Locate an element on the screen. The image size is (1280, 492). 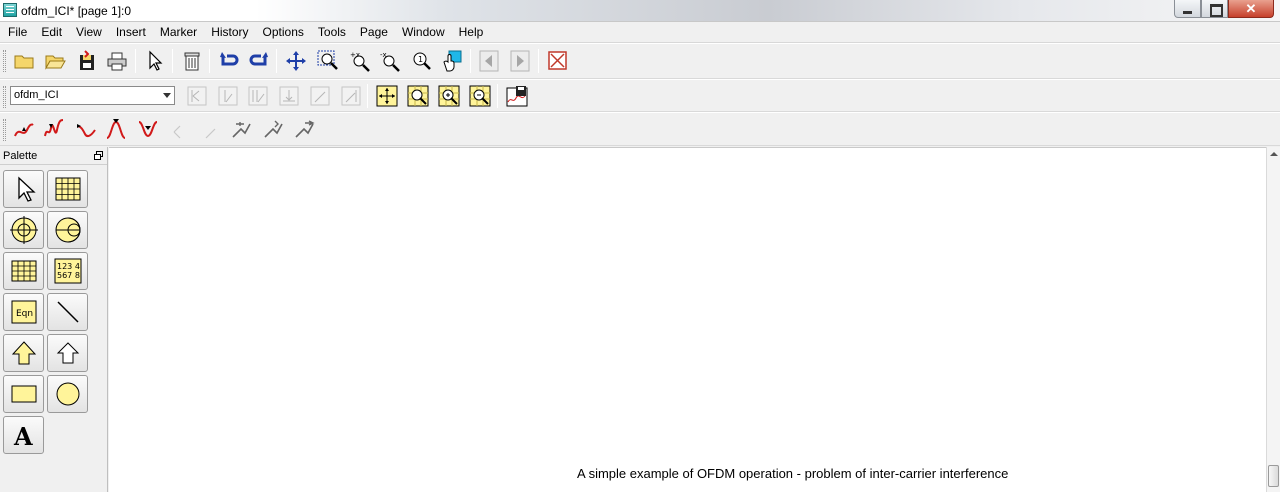
marker-next-peak-button is located at coordinates (86, 129).